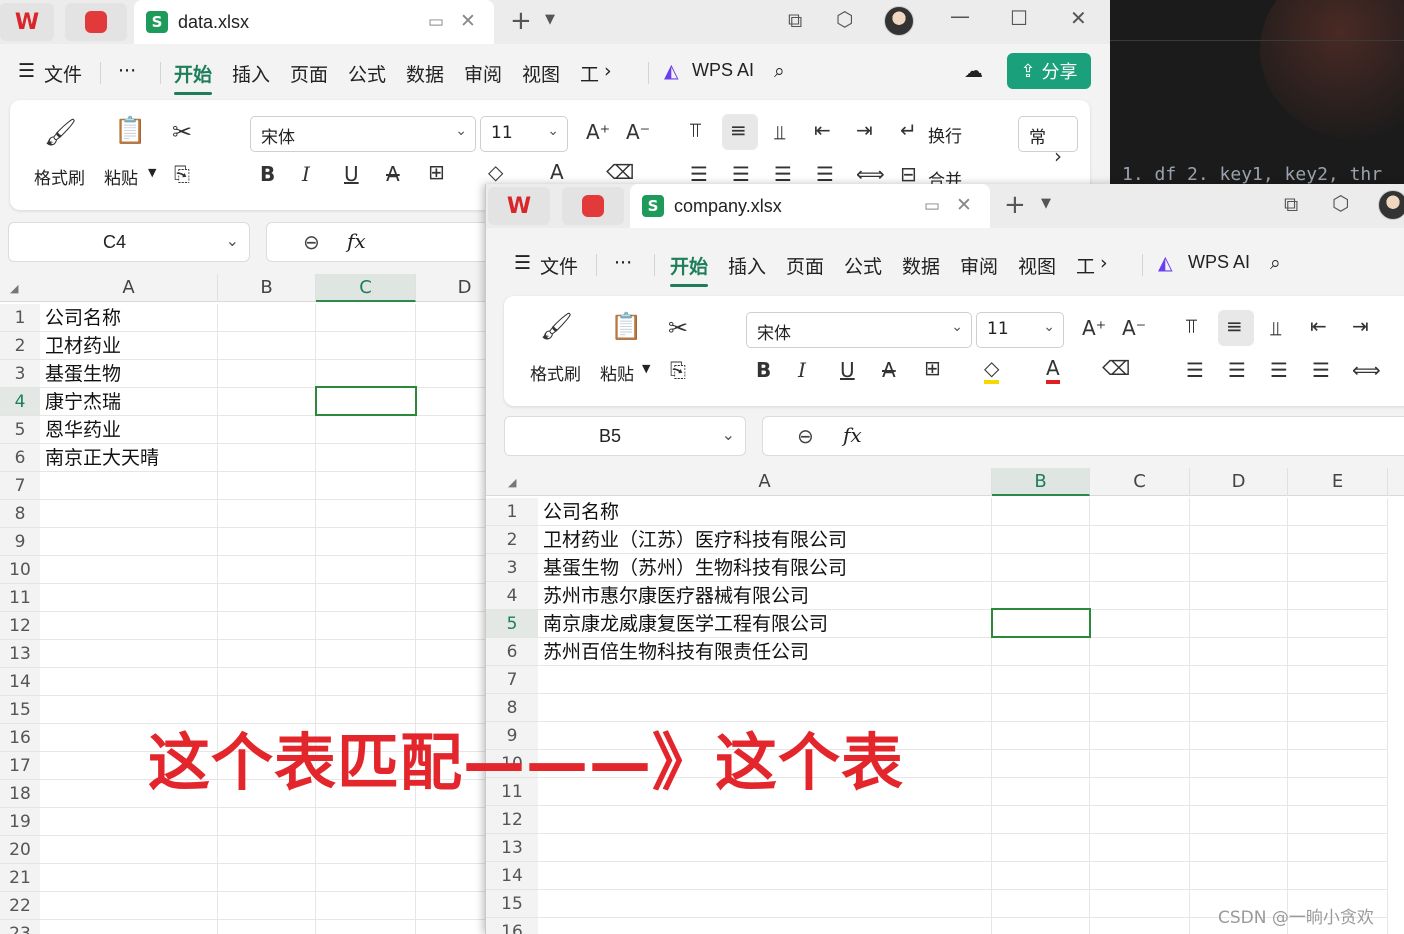 Image resolution: width=1404 pixels, height=934 pixels. Describe the element at coordinates (1237, 370) in the screenshot. I see `align-center-icon: ☰` at that location.